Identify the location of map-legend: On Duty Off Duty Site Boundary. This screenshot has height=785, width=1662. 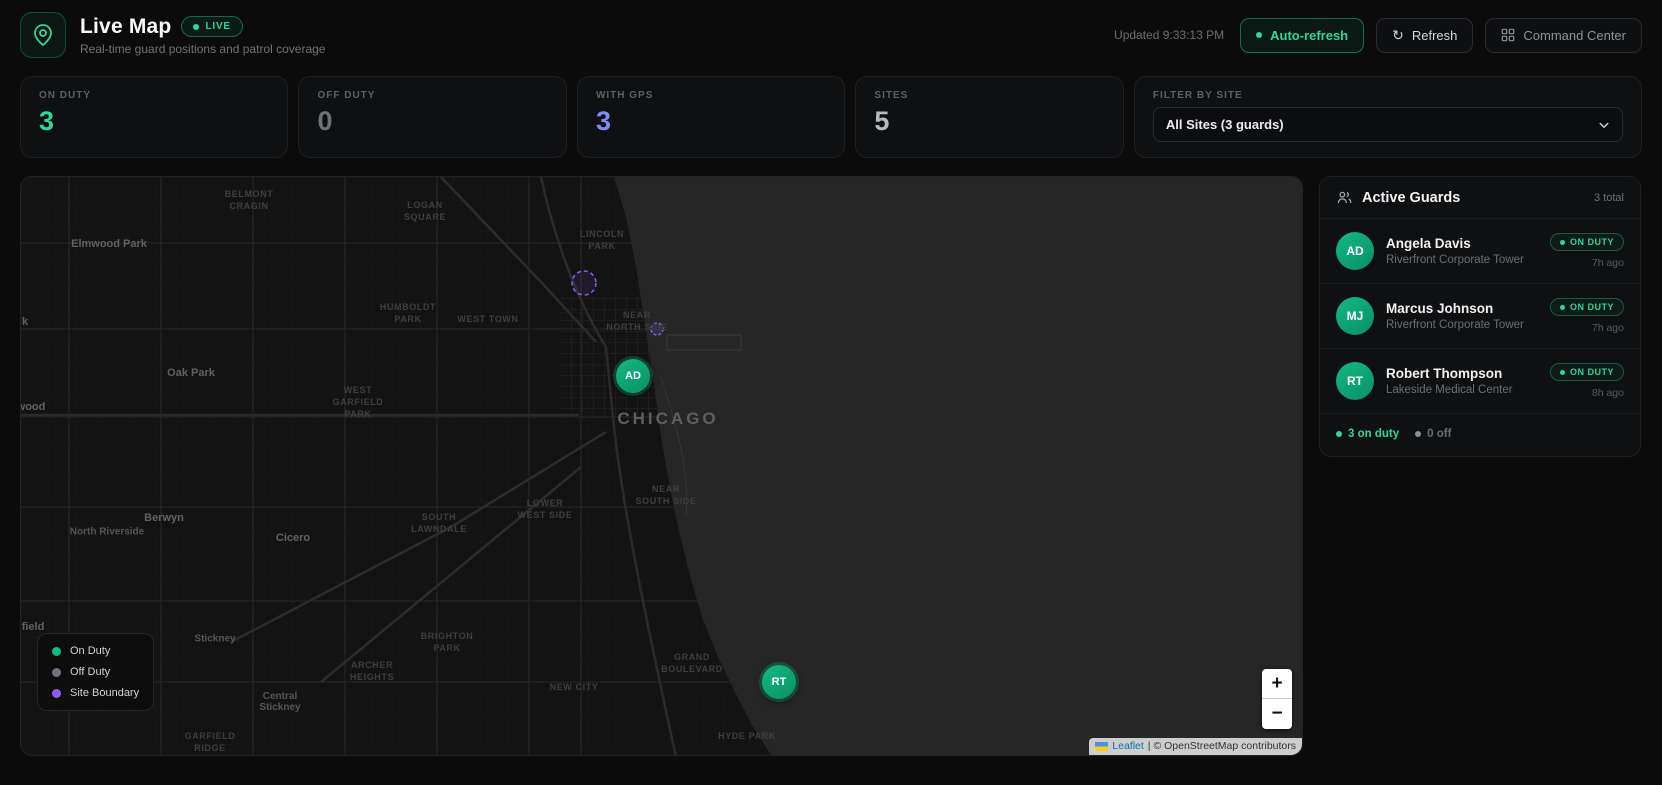
(96, 672).